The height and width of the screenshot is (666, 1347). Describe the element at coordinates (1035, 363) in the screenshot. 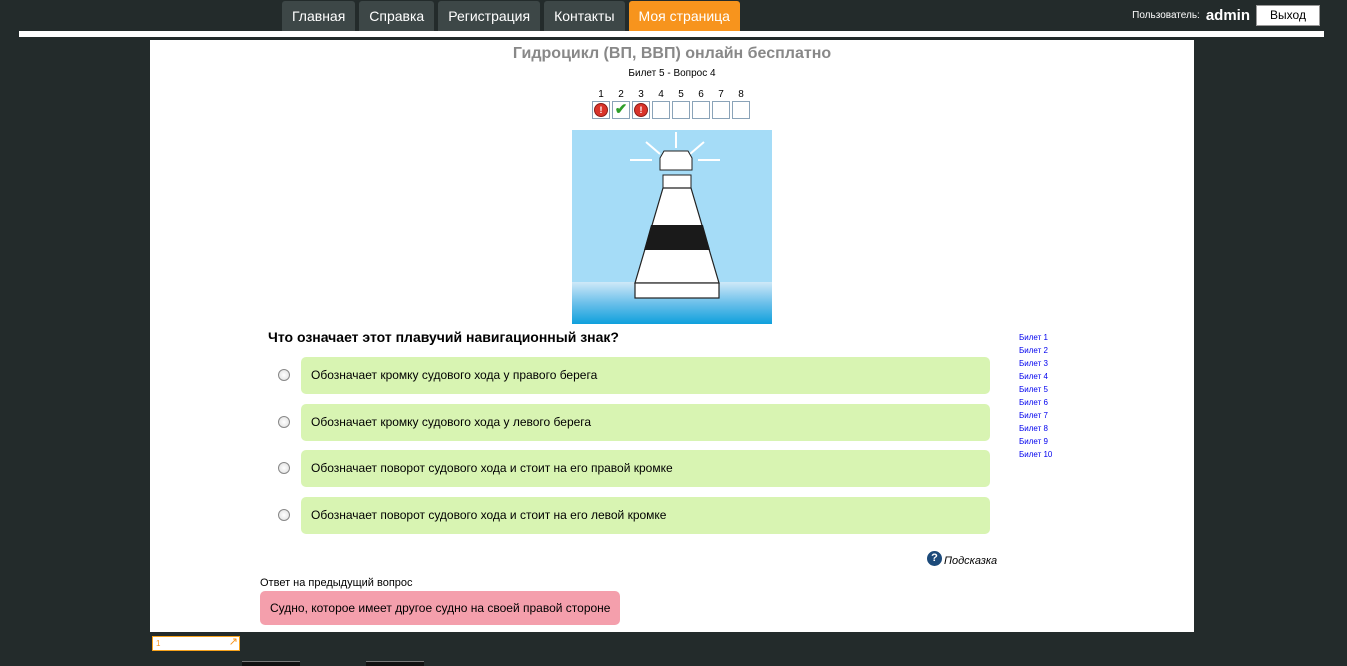

I see `ticket-link-3: Билет 3` at that location.